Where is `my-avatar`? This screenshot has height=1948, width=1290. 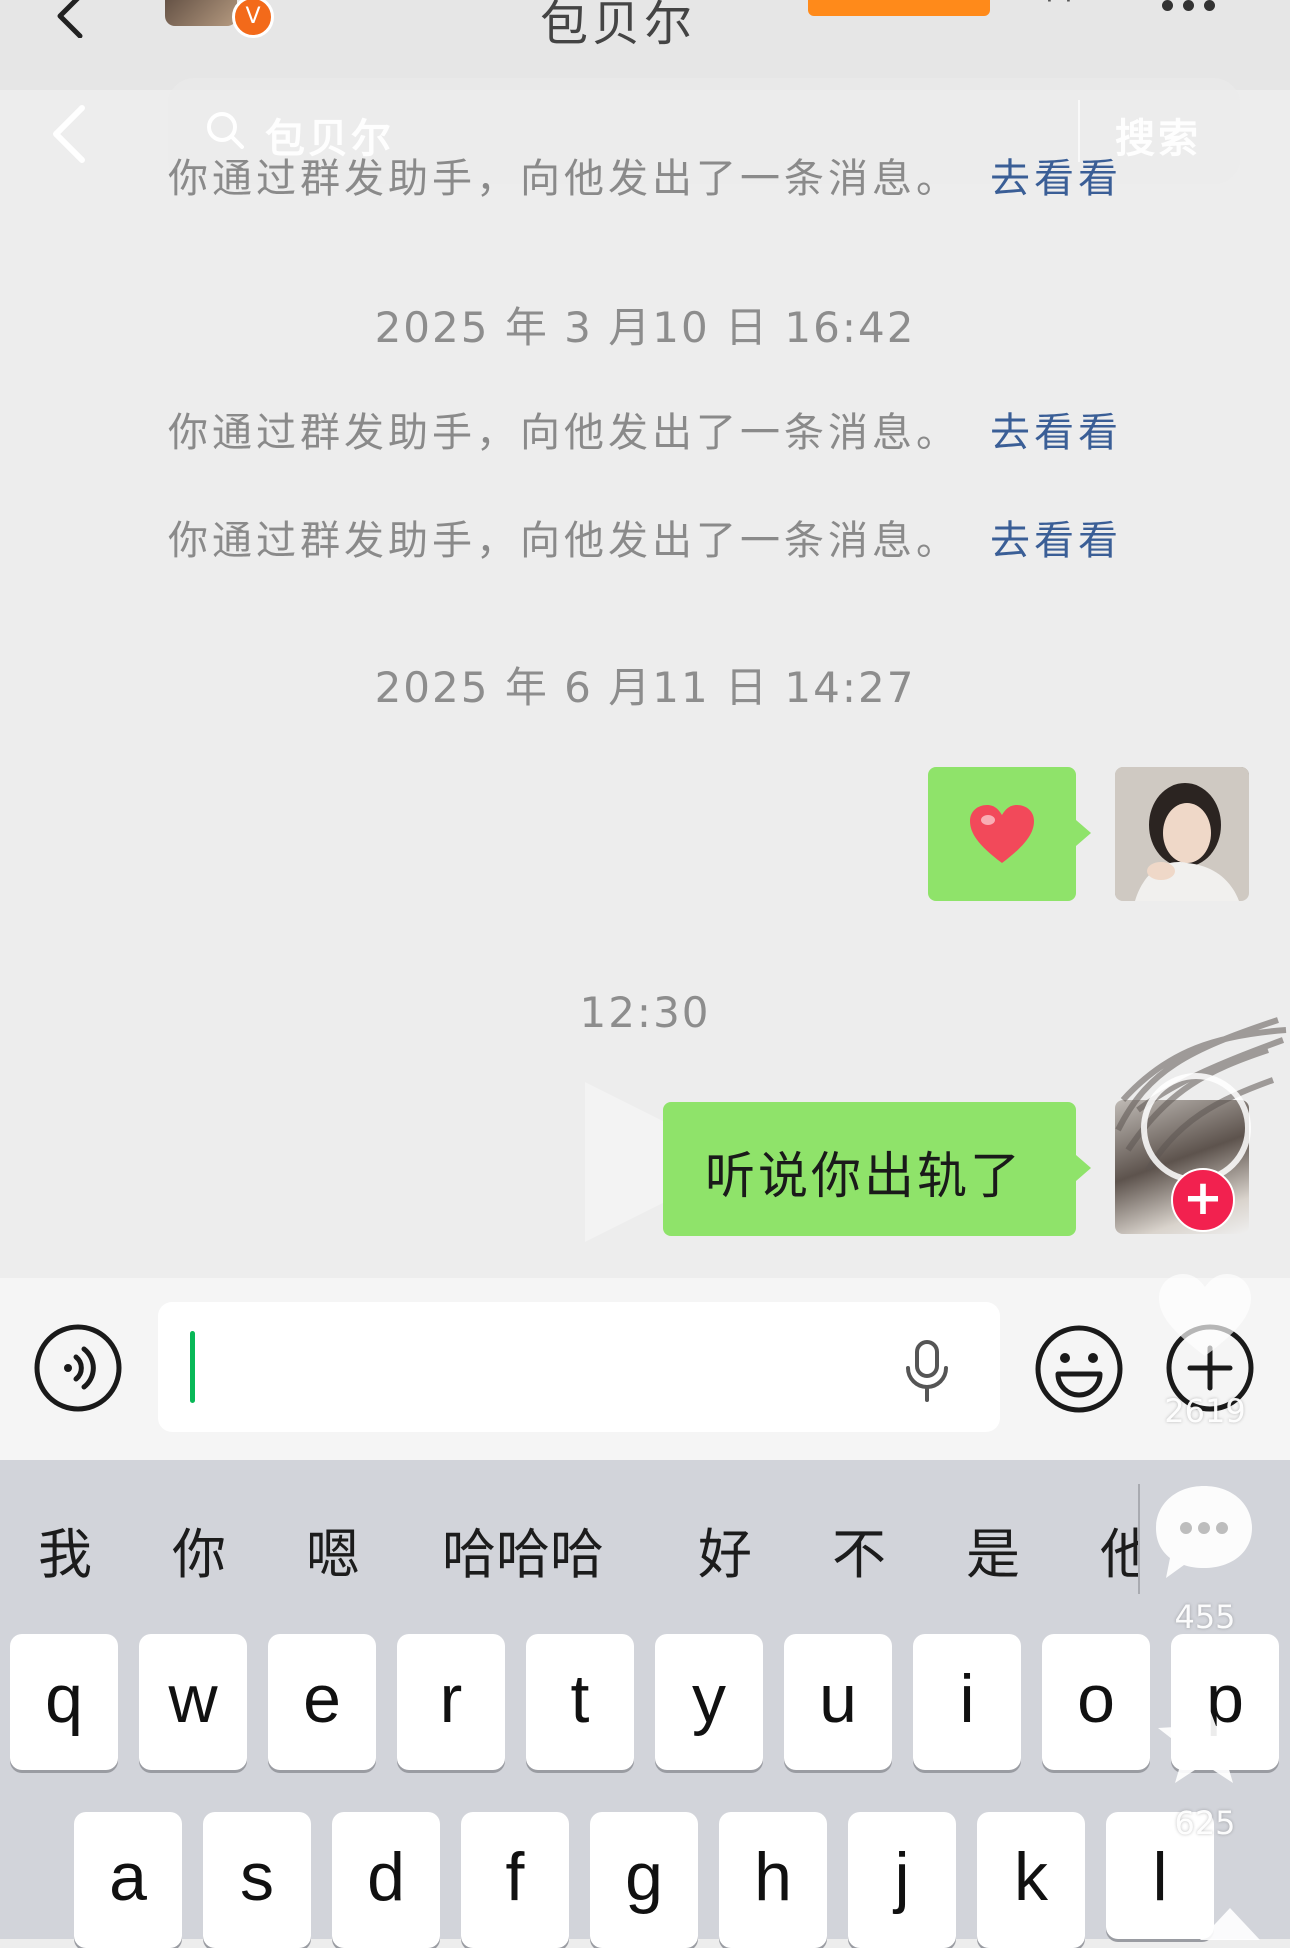 my-avatar is located at coordinates (1182, 834).